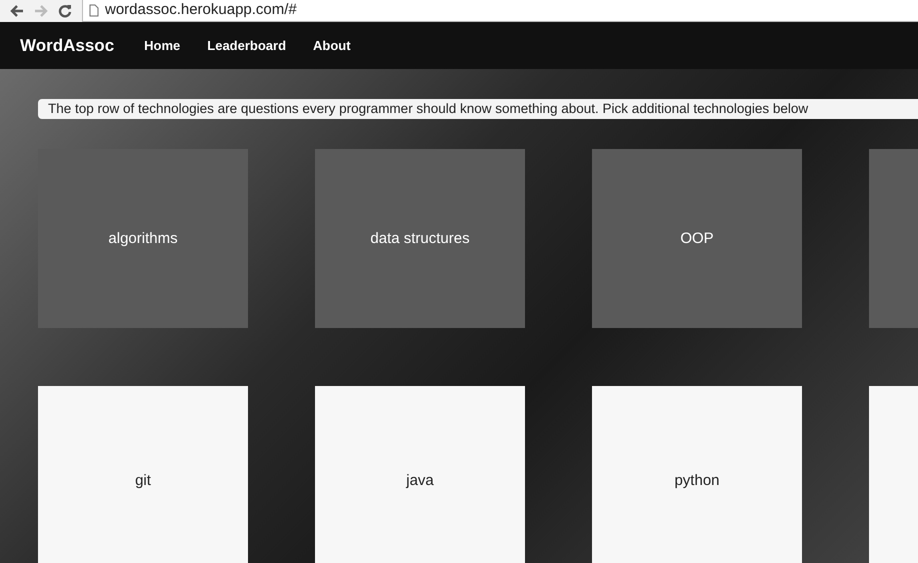 Image resolution: width=918 pixels, height=563 pixels. I want to click on page-icon, so click(94, 10).